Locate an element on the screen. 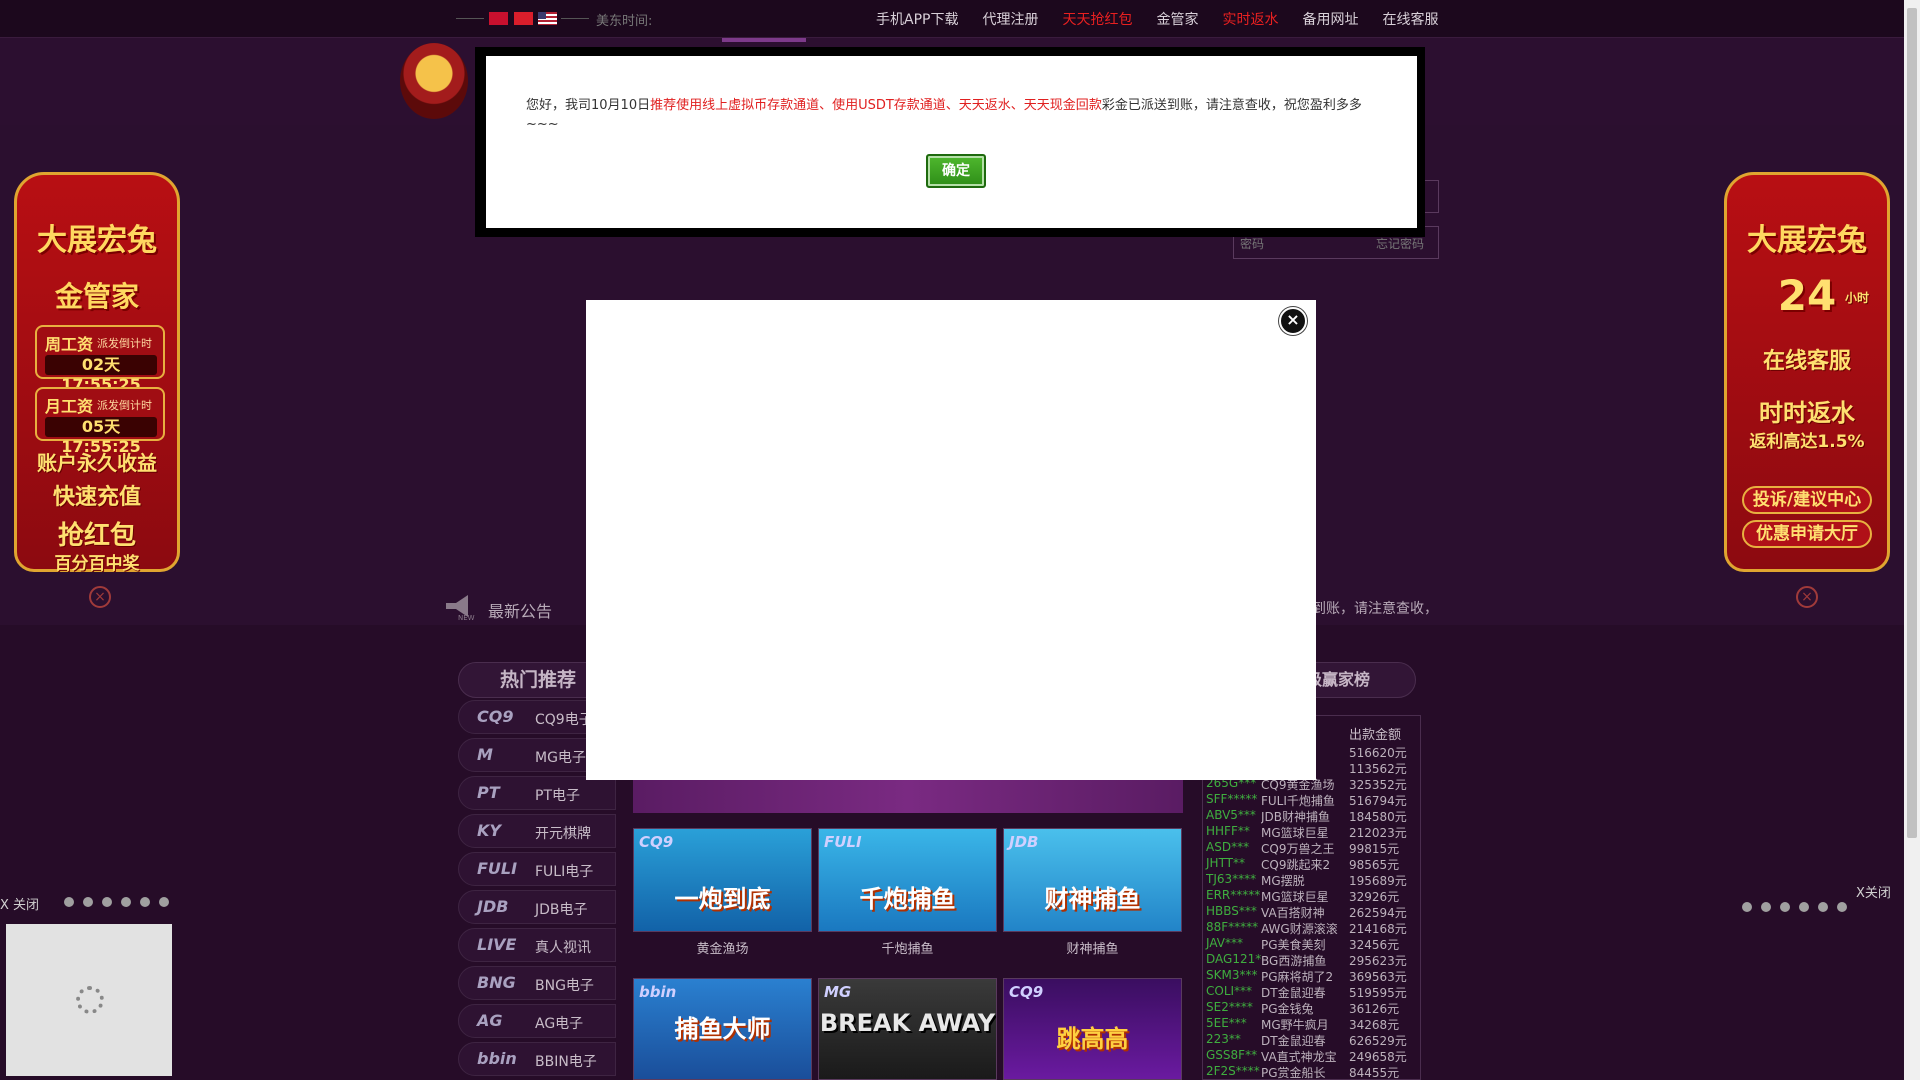 This screenshot has height=1080, width=1920. left-float-ad is located at coordinates (89, 1000).